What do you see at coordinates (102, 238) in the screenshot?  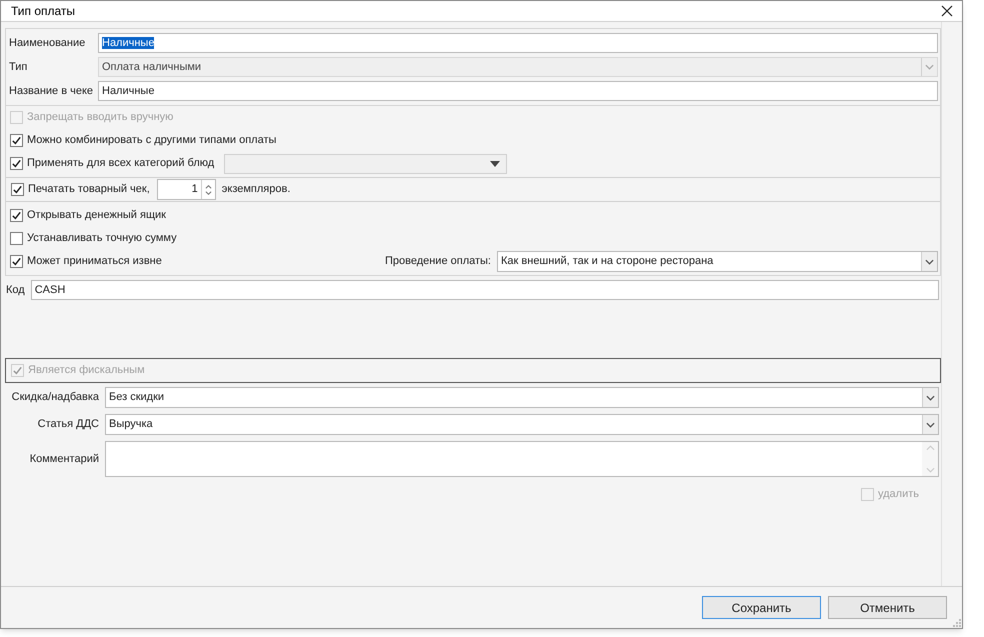 I see `checkbox-label: Устанавливать точную сумму` at bounding box center [102, 238].